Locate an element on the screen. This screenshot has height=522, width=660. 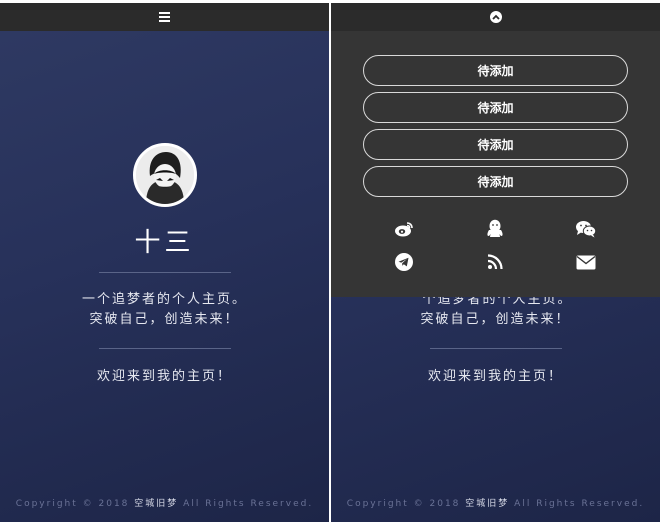
avatar is located at coordinates (165, 175).